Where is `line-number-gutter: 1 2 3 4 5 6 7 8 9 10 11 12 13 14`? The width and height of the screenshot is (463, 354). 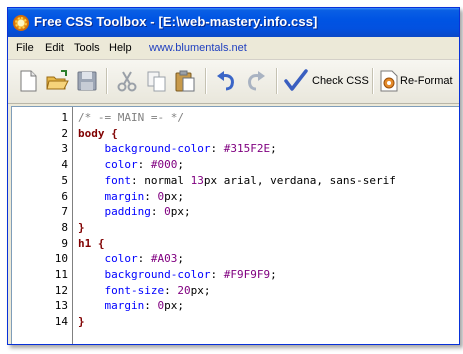 line-number-gutter: 1 2 3 4 5 6 7 8 9 10 11 12 13 14 is located at coordinates (42, 225).